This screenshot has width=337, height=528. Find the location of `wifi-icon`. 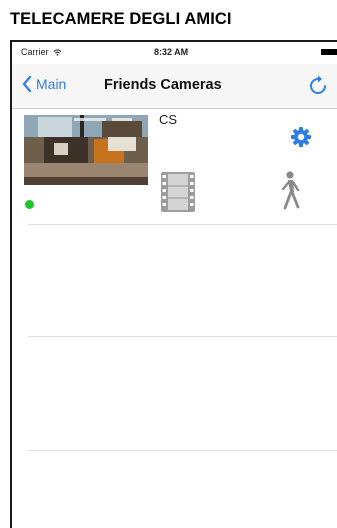

wifi-icon is located at coordinates (57, 52).